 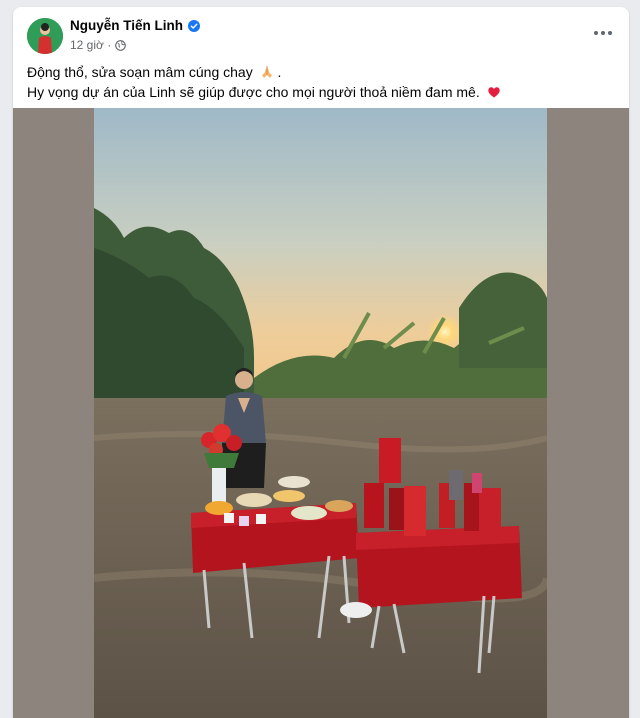 What do you see at coordinates (279, 72) in the screenshot?
I see `post-text-period: .` at bounding box center [279, 72].